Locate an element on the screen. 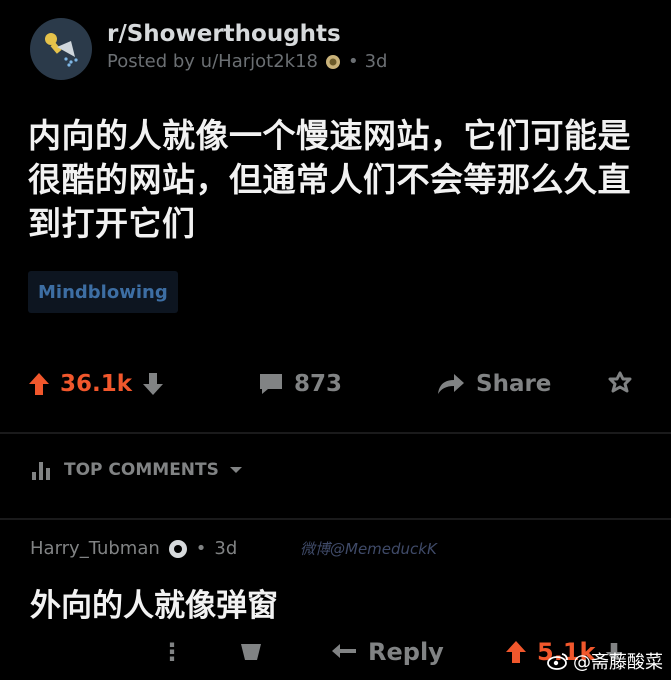  subreddit-name: r/Showerthoughts is located at coordinates (247, 34).